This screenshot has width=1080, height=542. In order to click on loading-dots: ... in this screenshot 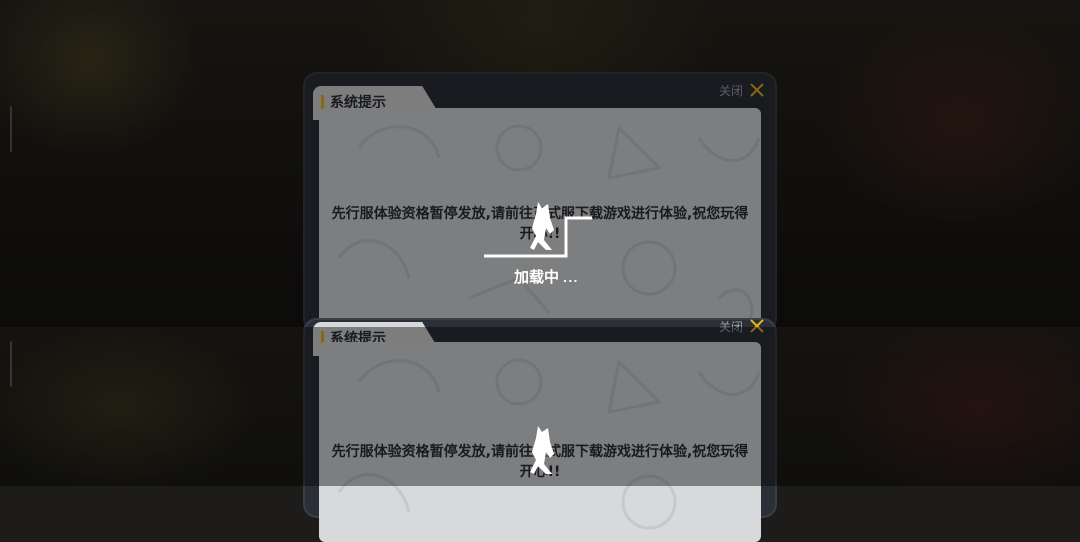, I will do `click(571, 278)`.